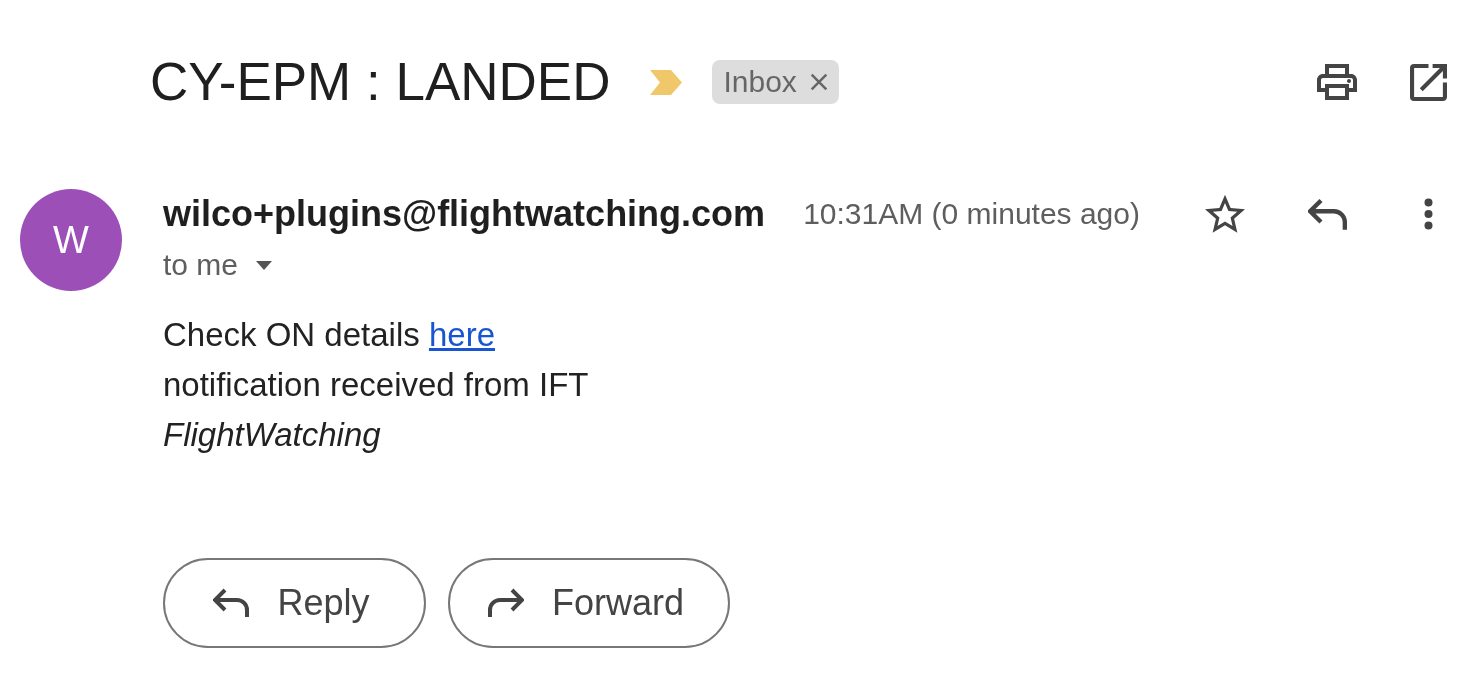 The height and width of the screenshot is (698, 1478). I want to click on recipient-text: to me, so click(201, 265).